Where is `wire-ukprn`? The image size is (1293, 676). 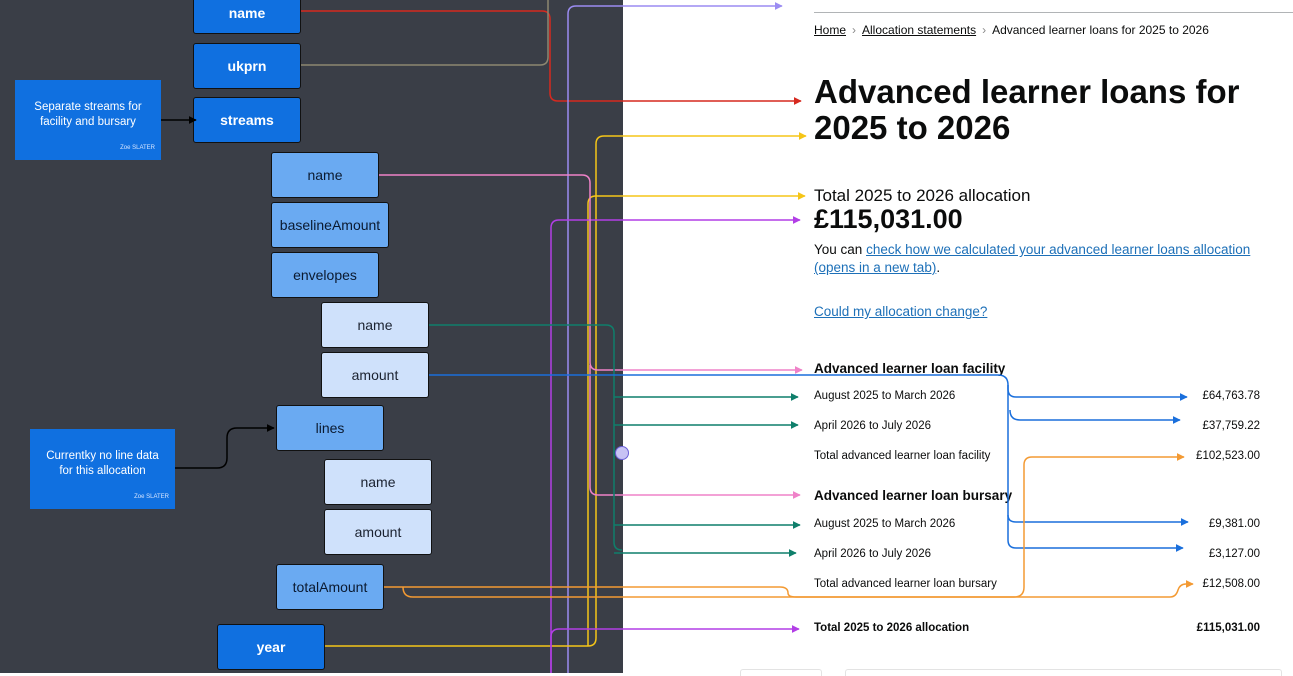
wire-ukprn is located at coordinates (425, 33).